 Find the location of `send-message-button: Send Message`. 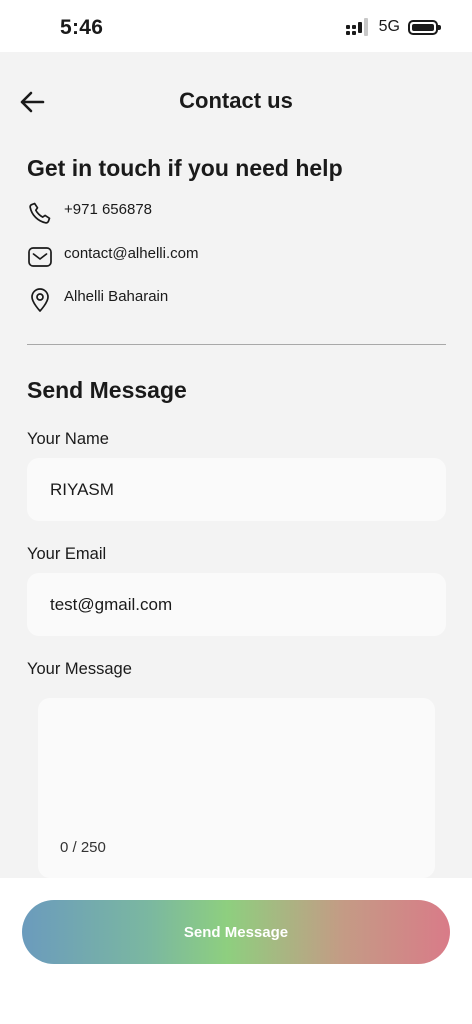

send-message-button: Send Message is located at coordinates (236, 932).